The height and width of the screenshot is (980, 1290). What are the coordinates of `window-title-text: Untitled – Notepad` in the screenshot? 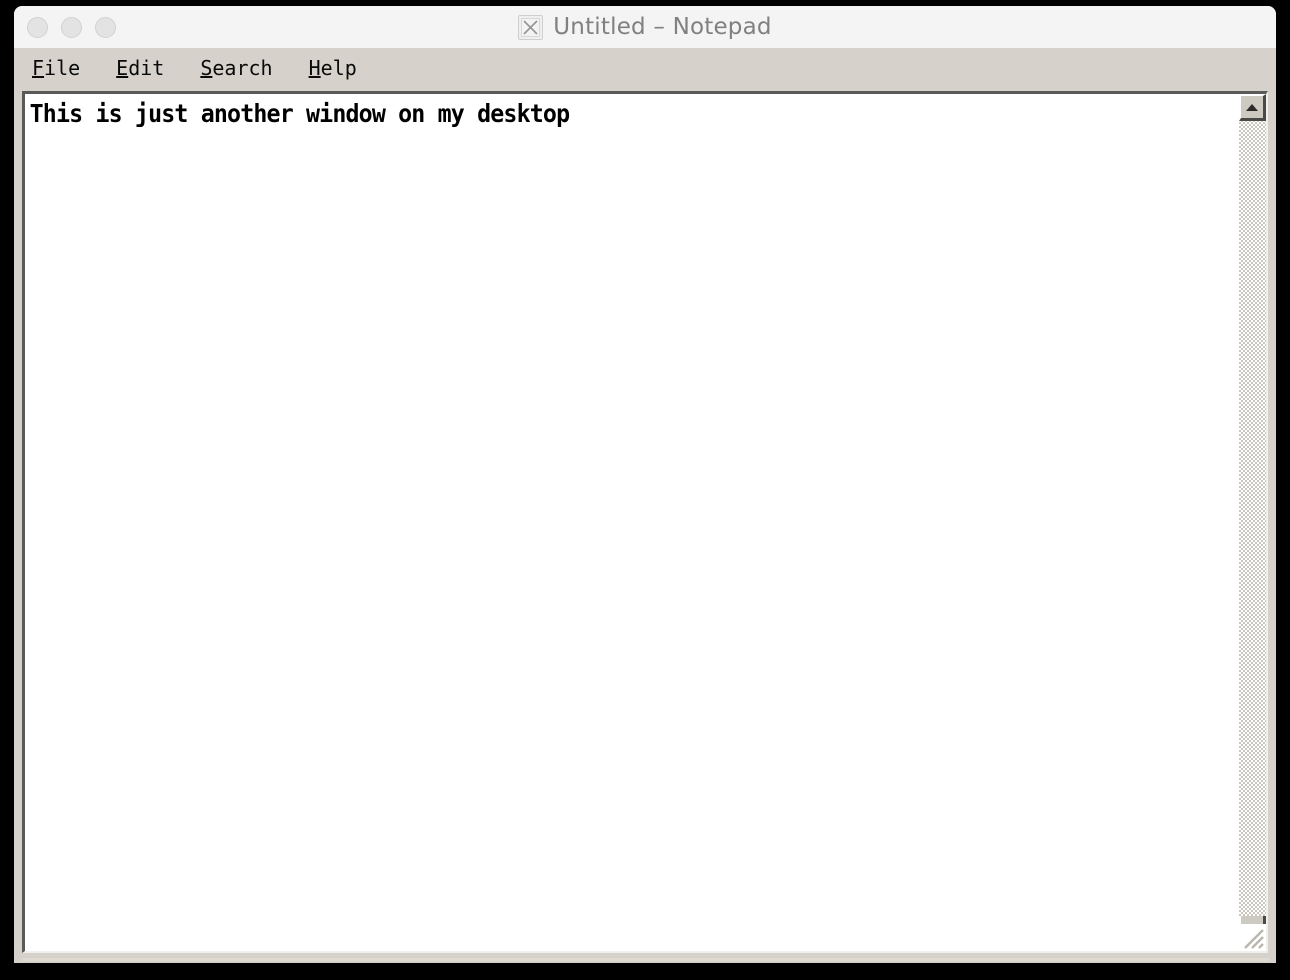 It's located at (662, 27).